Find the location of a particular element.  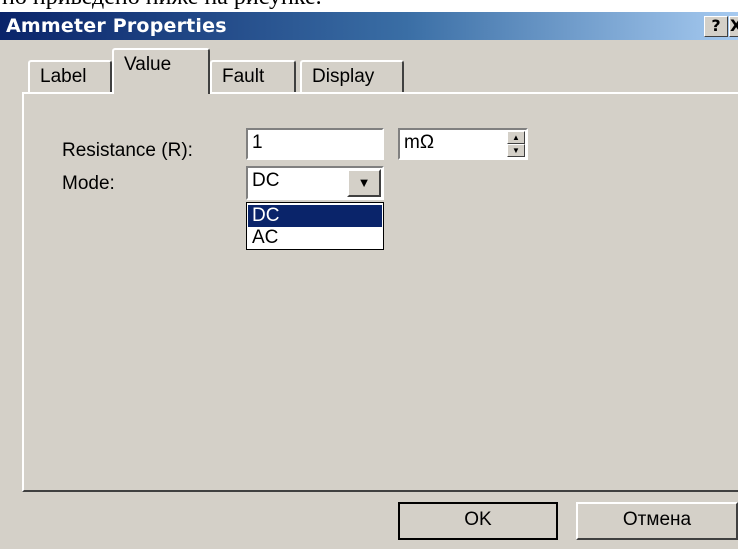

ok-button: OK is located at coordinates (478, 521).